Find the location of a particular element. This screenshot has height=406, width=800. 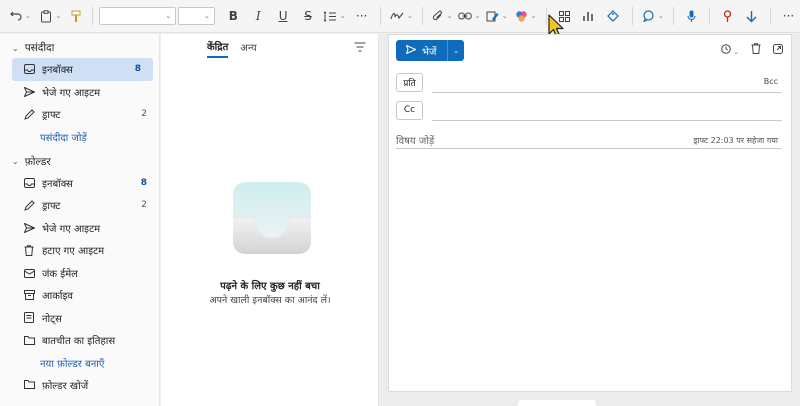

folder-label: फ़ोल्डर खोजें is located at coordinates (65, 386).